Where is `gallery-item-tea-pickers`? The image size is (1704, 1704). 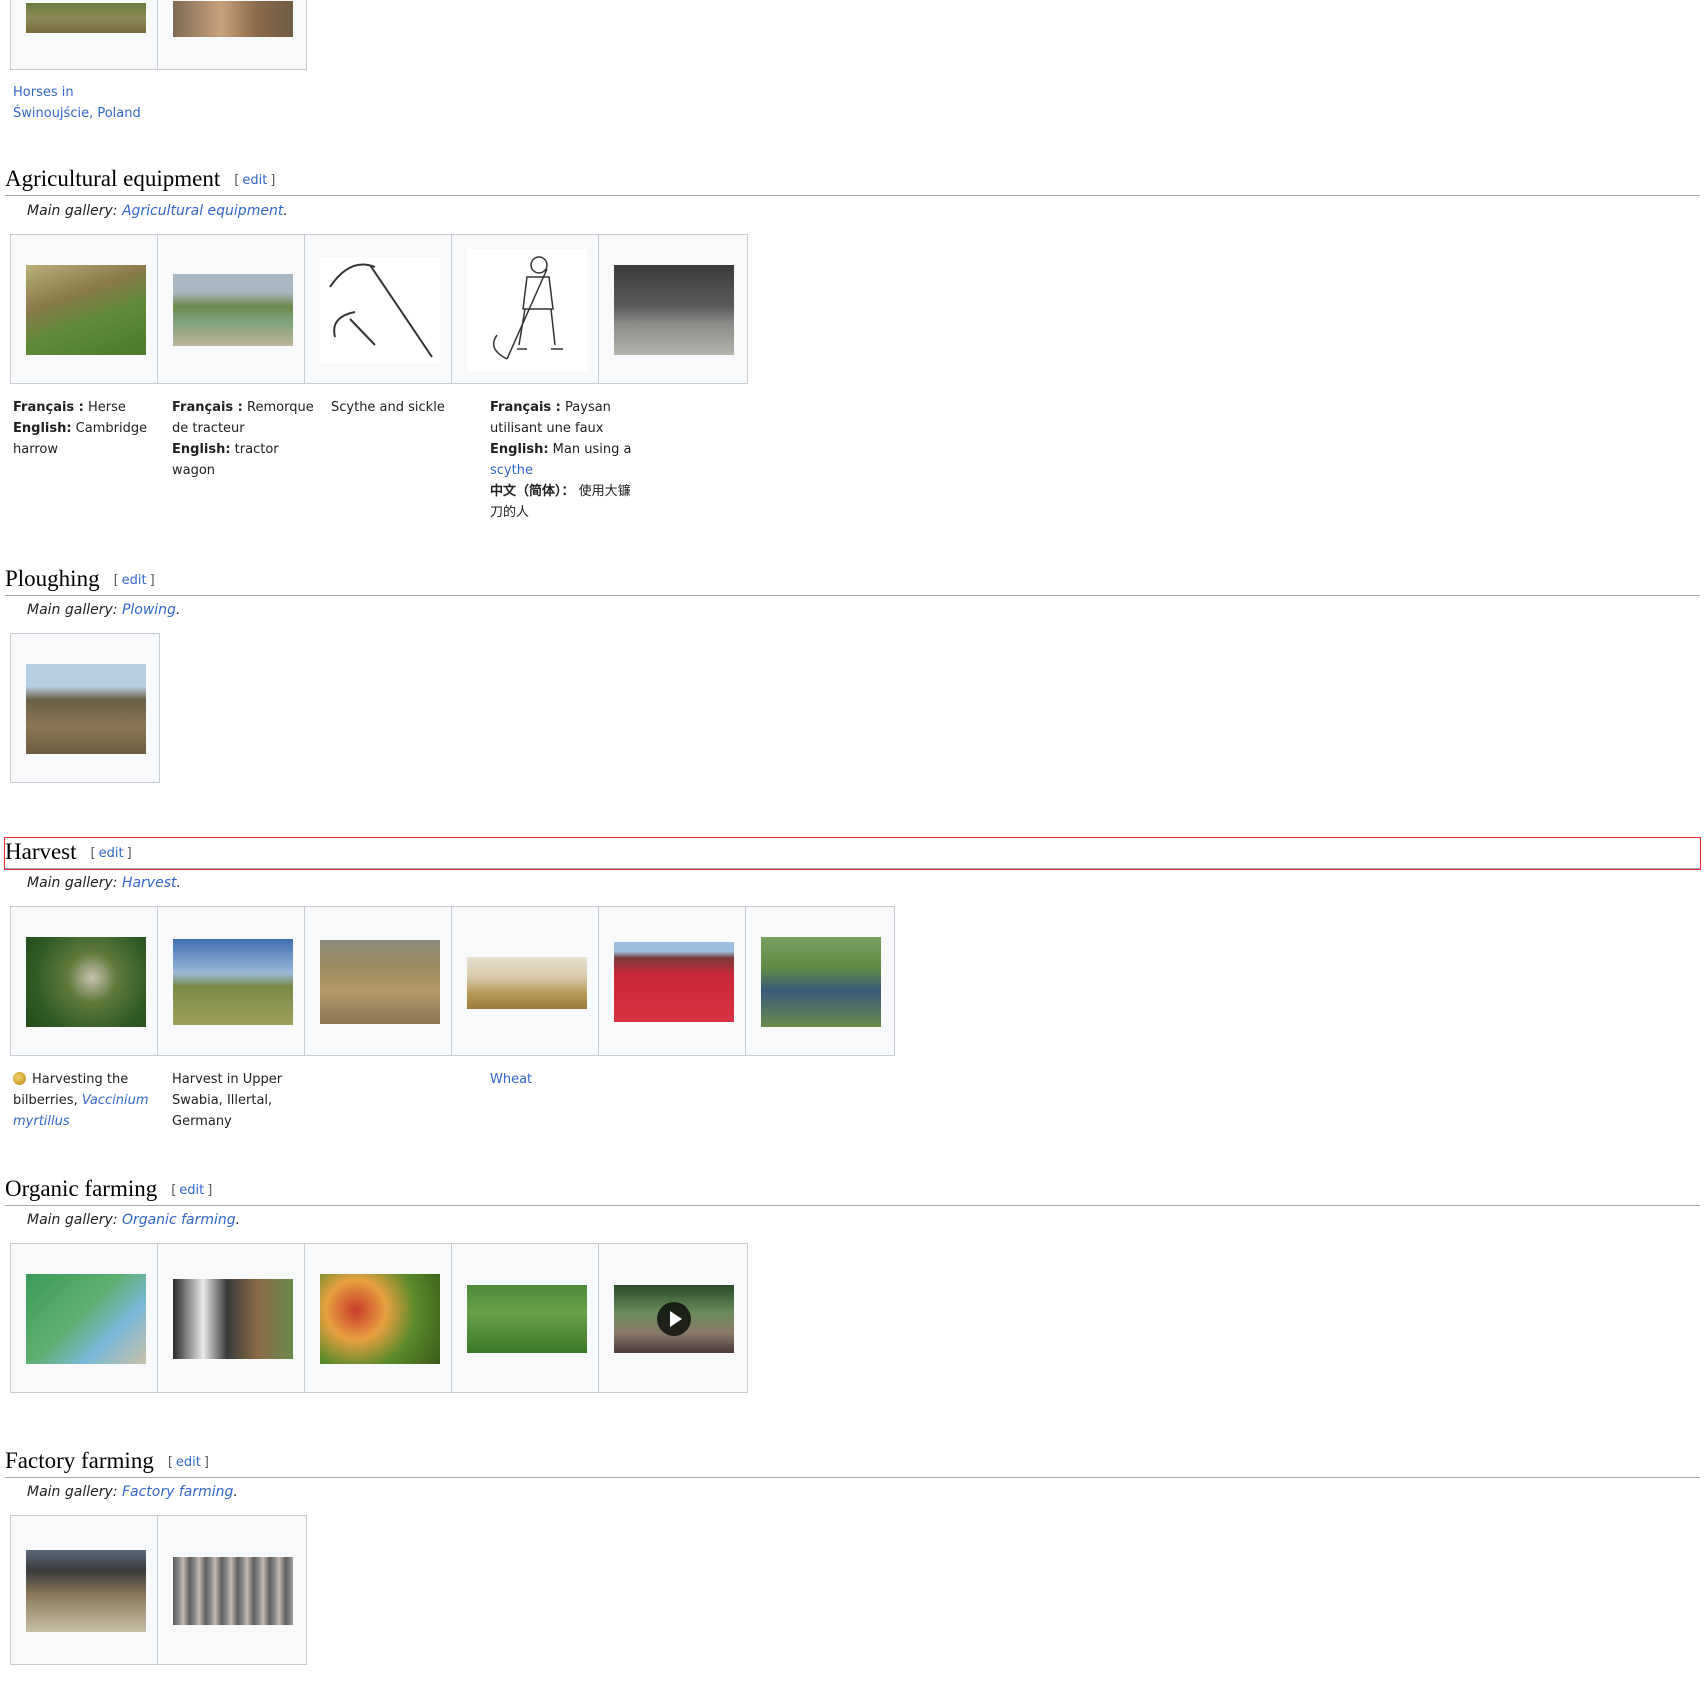 gallery-item-tea-pickers is located at coordinates (526, 1318).